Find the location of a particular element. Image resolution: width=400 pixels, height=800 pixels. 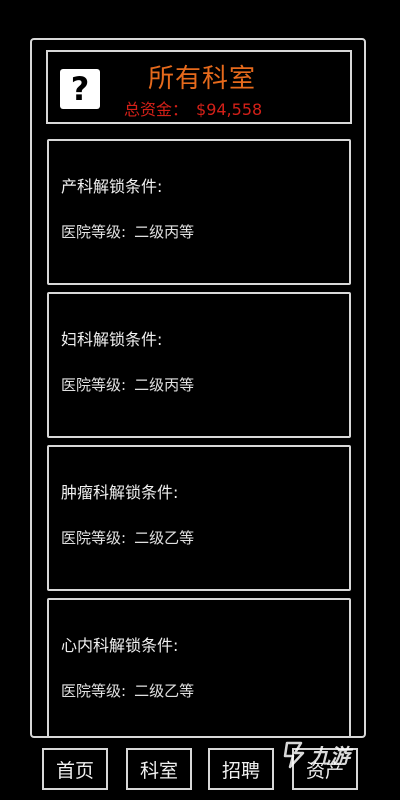

department-card-cardiology: 心内科解锁条件: 医院等级: 二级乙等 is located at coordinates (199, 667).